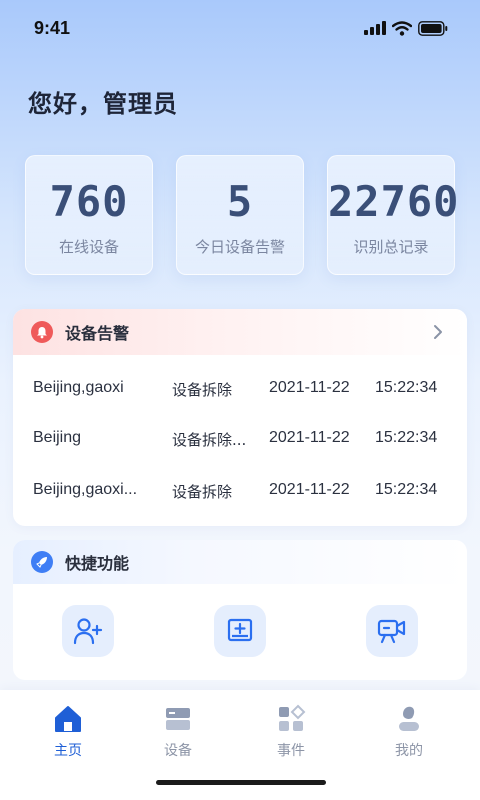 The image size is (480, 800). I want to click on tab-event: 事件, so click(291, 732).